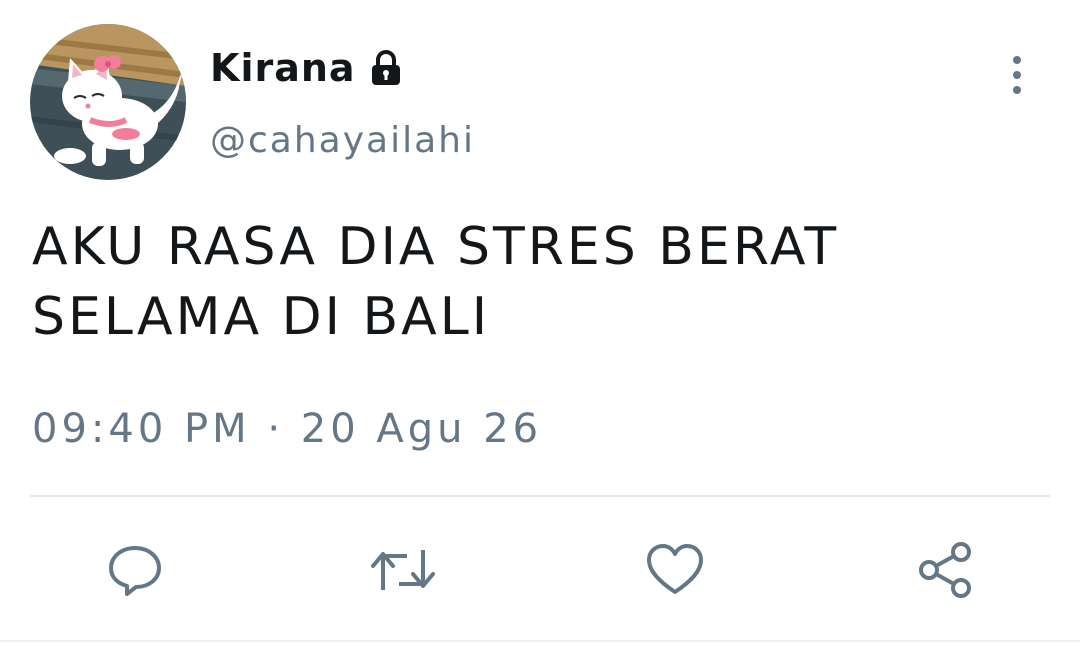 The image size is (1080, 660). I want to click on author-display-name: Kirana, so click(283, 68).